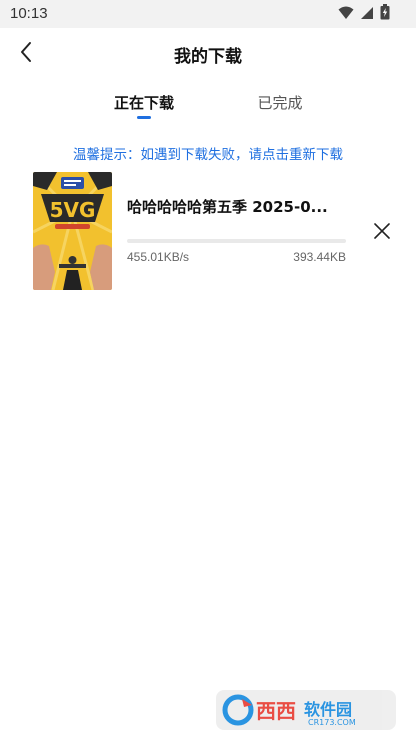 The height and width of the screenshot is (740, 416). What do you see at coordinates (332, 722) in the screenshot?
I see `svg-text: CR173.COM` at bounding box center [332, 722].